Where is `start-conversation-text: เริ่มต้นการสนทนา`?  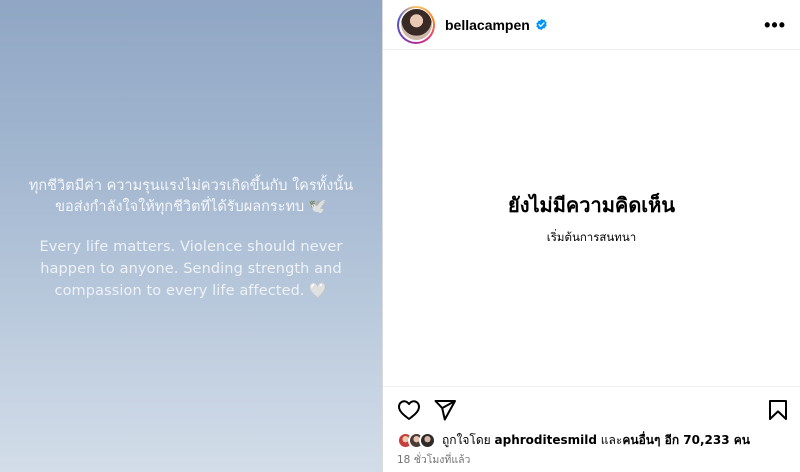 start-conversation-text: เริ่มต้นการสนทนา is located at coordinates (591, 237).